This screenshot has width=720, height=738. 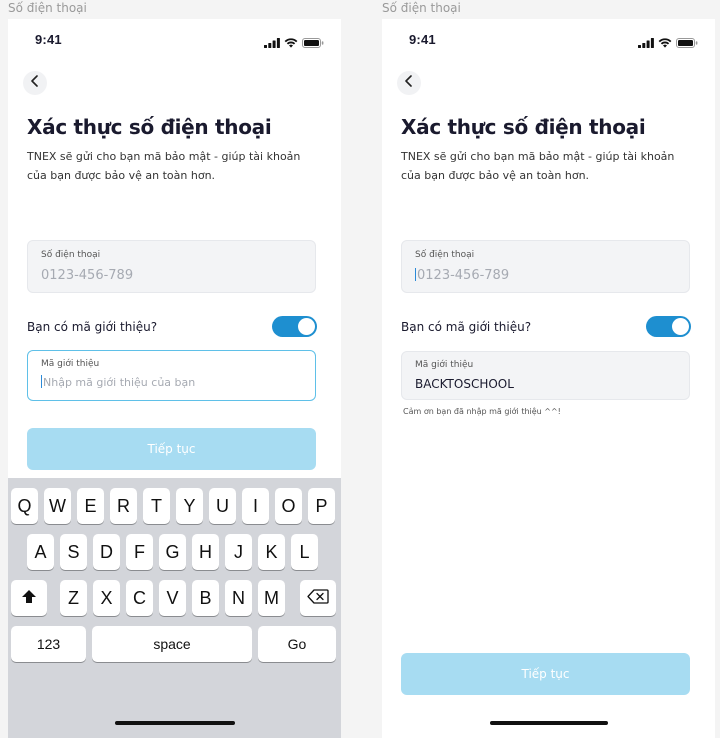 I want to click on key: H, so click(x=205, y=552).